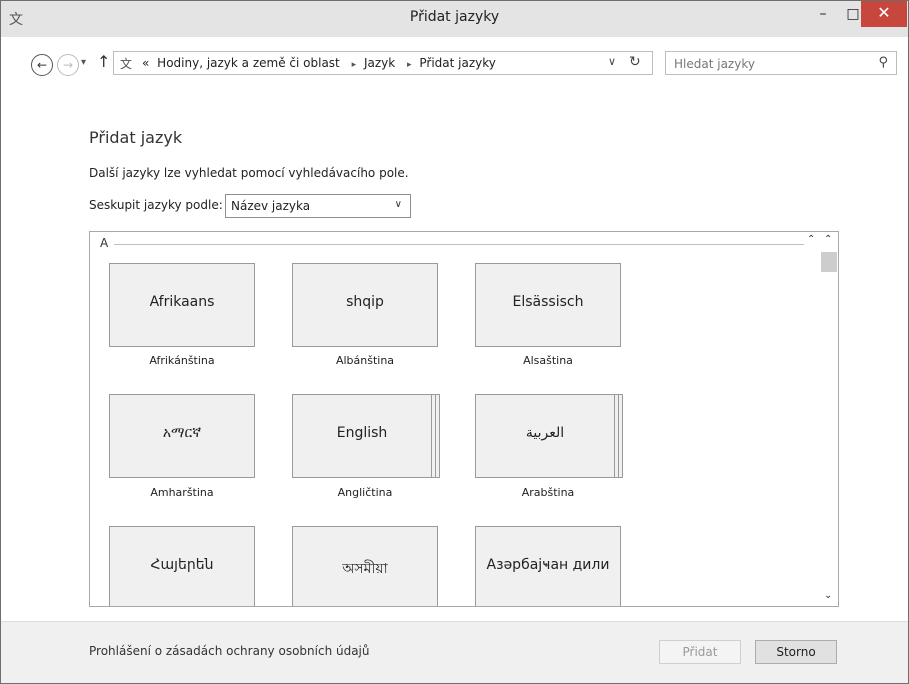 The height and width of the screenshot is (684, 909). Describe the element at coordinates (829, 262) in the screenshot. I see `scroll-thumb` at that location.